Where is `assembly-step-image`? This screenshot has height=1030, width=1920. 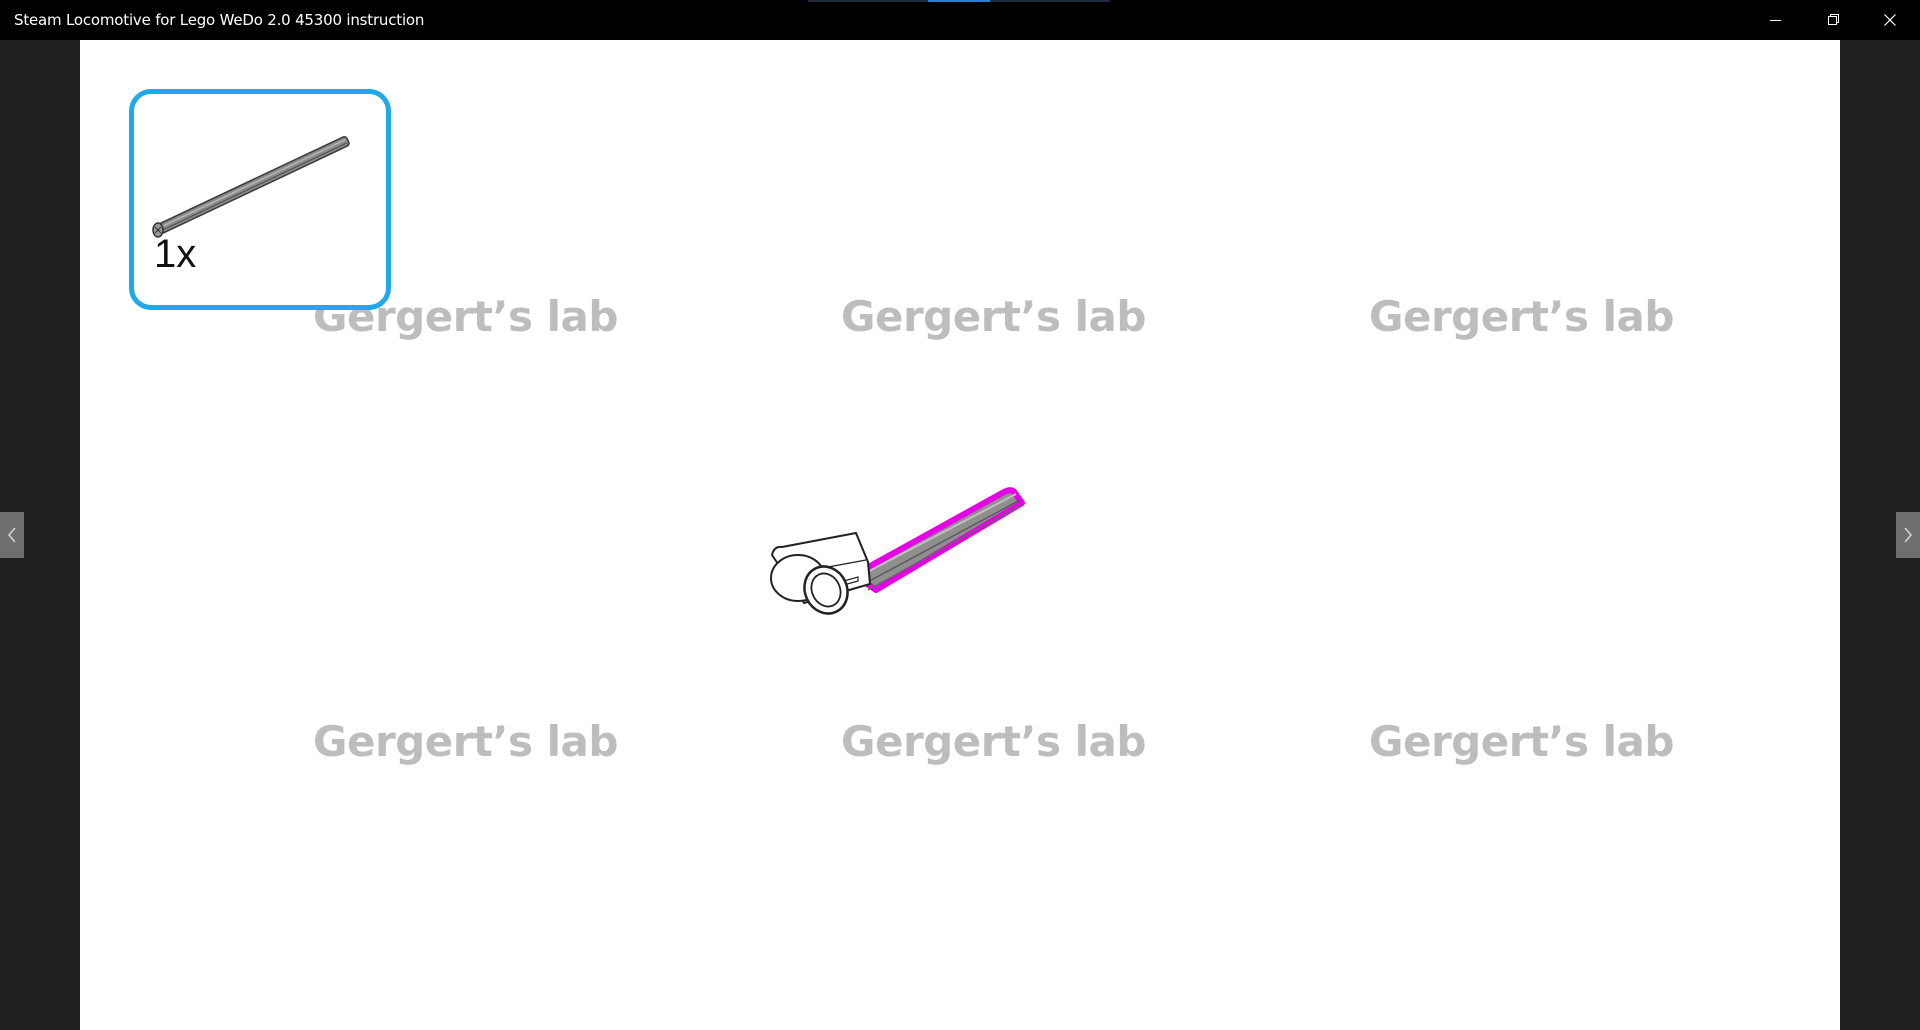
assembly-step-image is located at coordinates (897, 551).